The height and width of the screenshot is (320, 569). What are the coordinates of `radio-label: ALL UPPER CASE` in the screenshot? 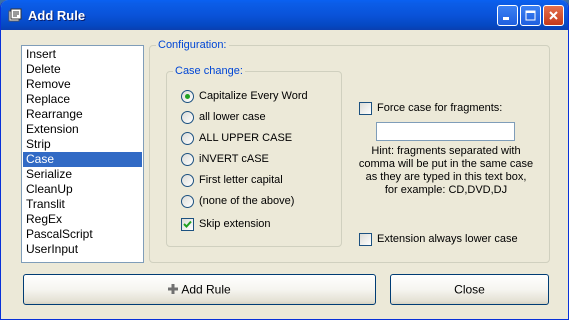 It's located at (246, 138).